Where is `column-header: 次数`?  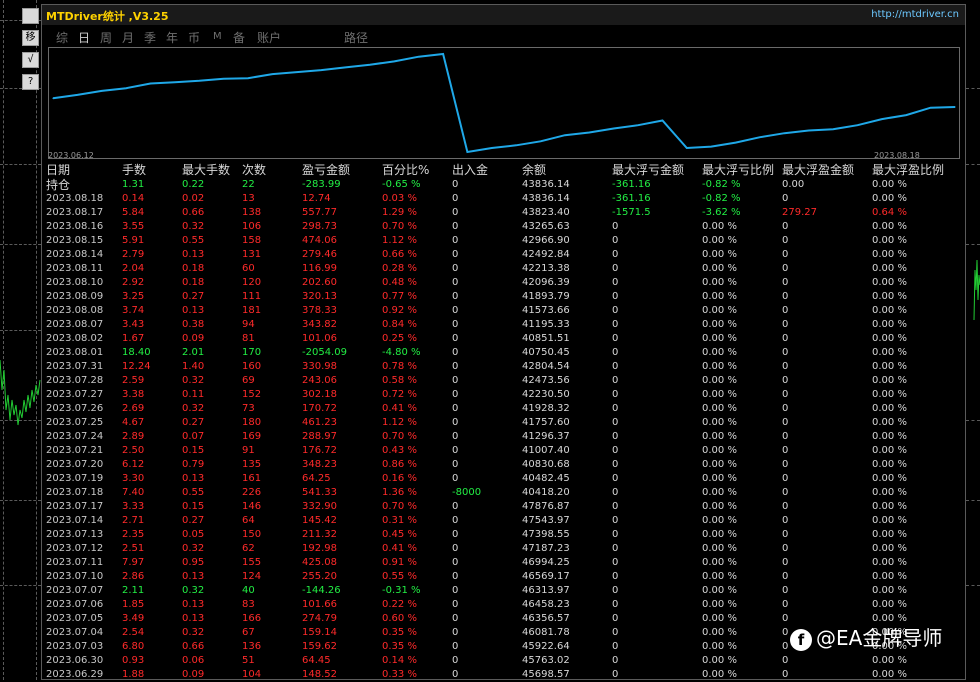 column-header: 次数 is located at coordinates (254, 170).